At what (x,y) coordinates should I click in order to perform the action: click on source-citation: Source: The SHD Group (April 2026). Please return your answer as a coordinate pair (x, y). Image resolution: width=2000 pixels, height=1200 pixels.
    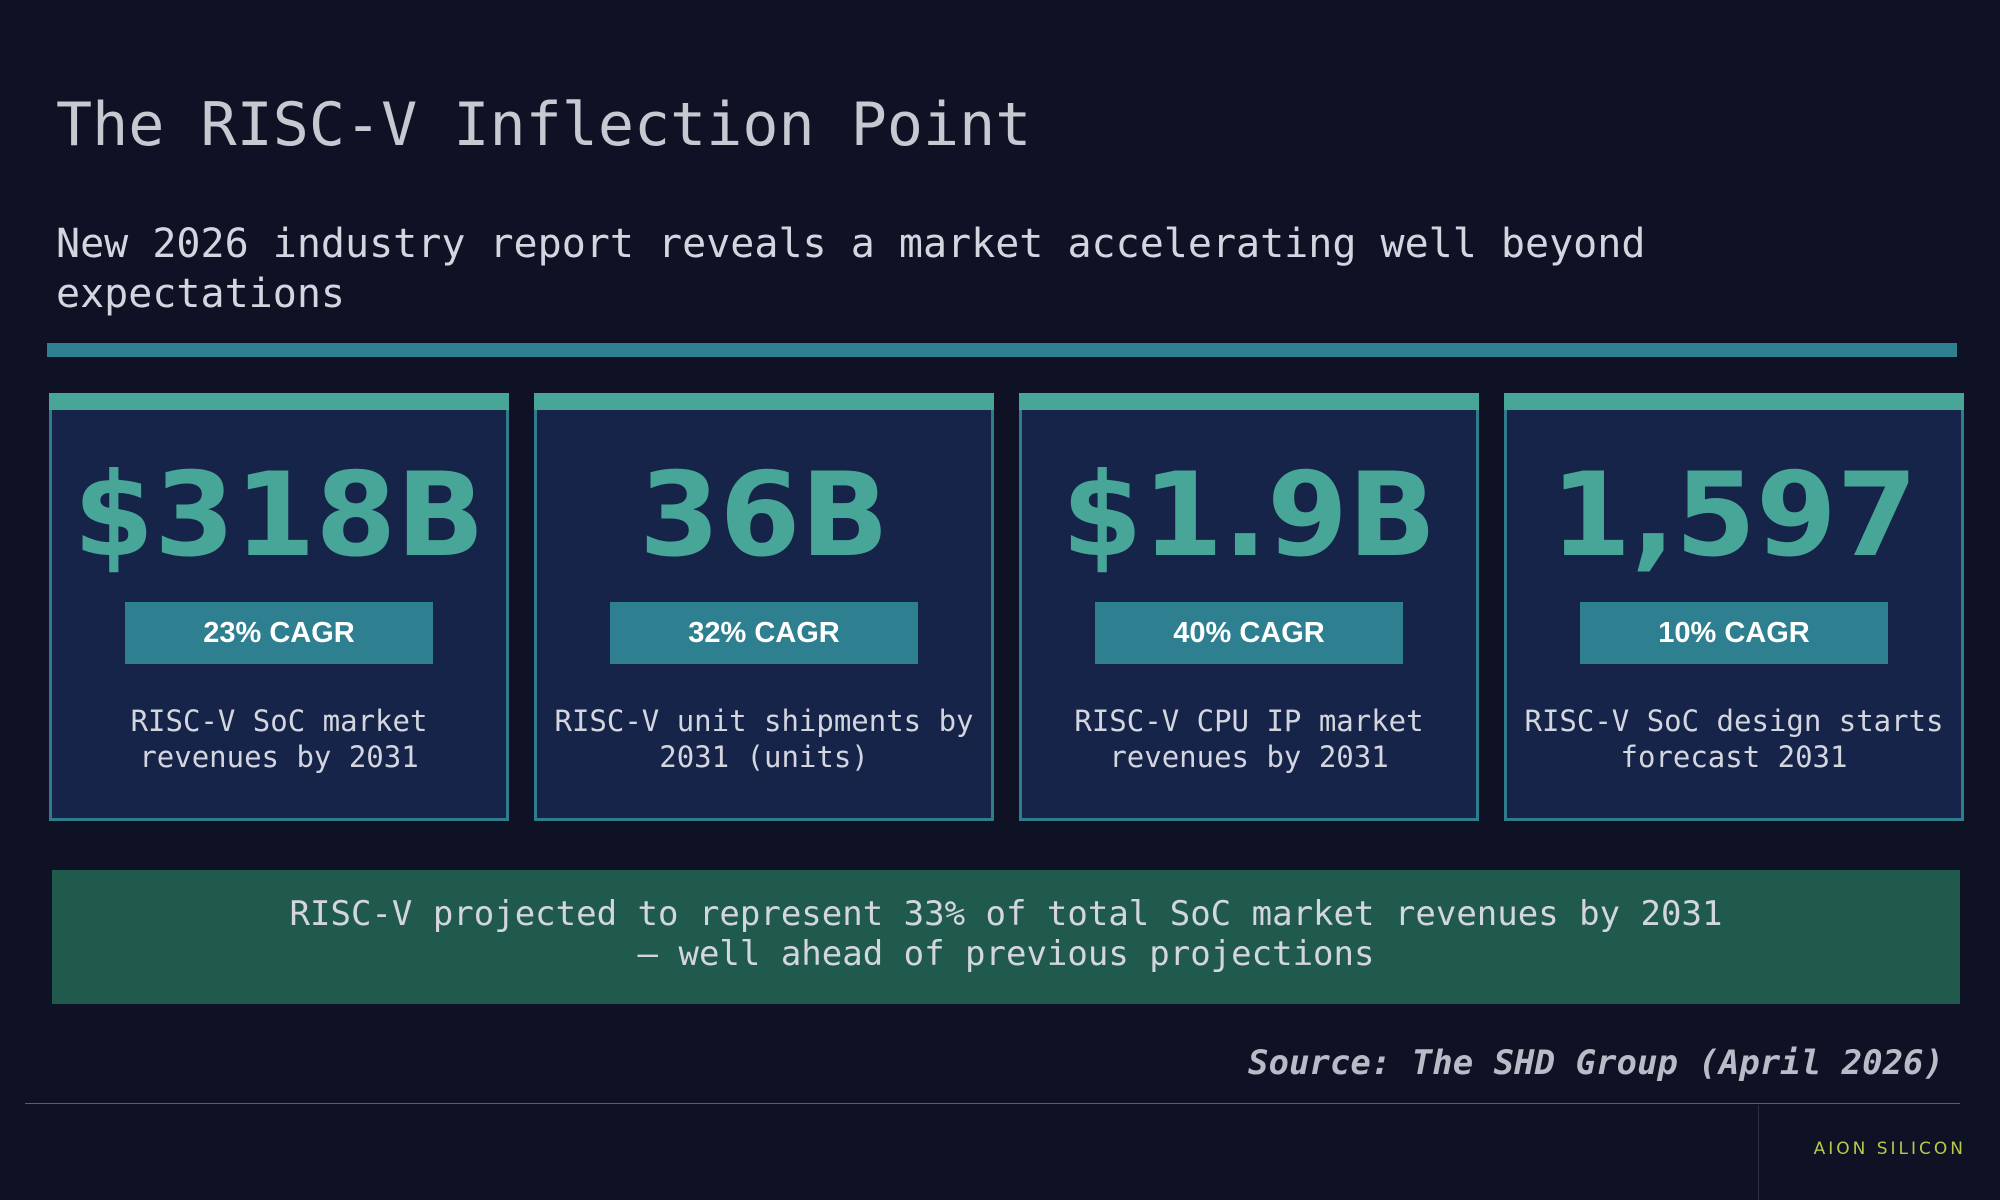
    Looking at the image, I should click on (1596, 1063).